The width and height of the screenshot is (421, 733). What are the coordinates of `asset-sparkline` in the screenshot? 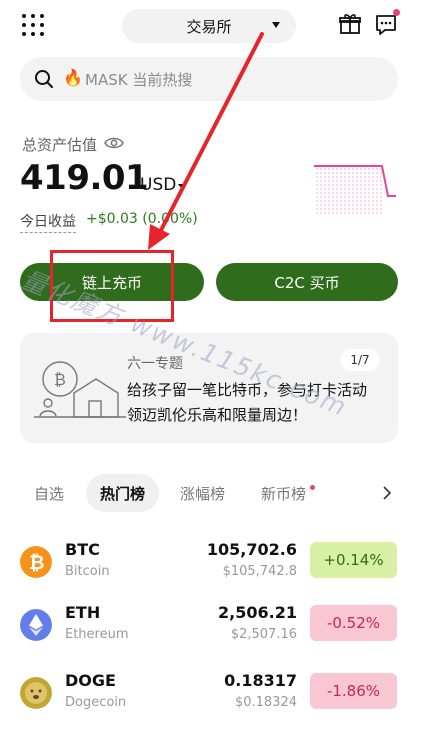 It's located at (355, 189).